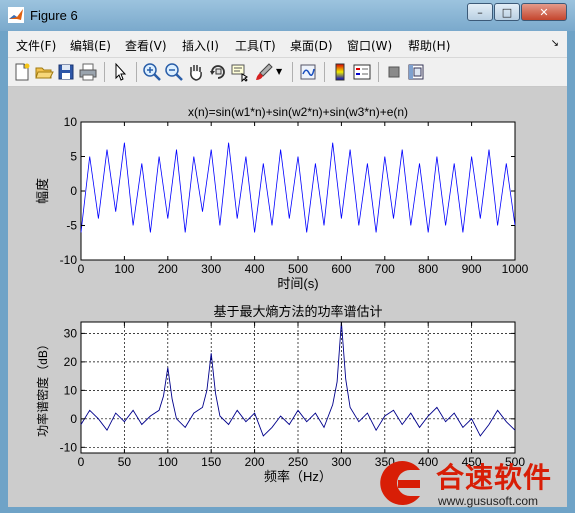 The height and width of the screenshot is (513, 575). I want to click on x-tick-label: 1000, so click(515, 269).